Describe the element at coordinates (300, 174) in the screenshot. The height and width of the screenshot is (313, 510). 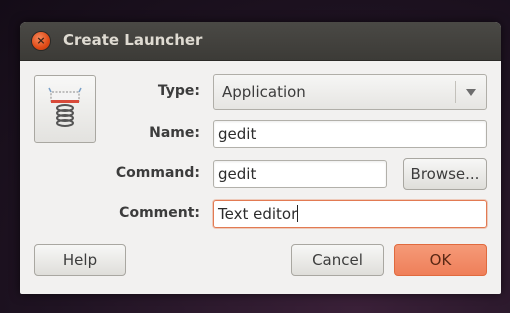
I see `command-field: gedit` at that location.